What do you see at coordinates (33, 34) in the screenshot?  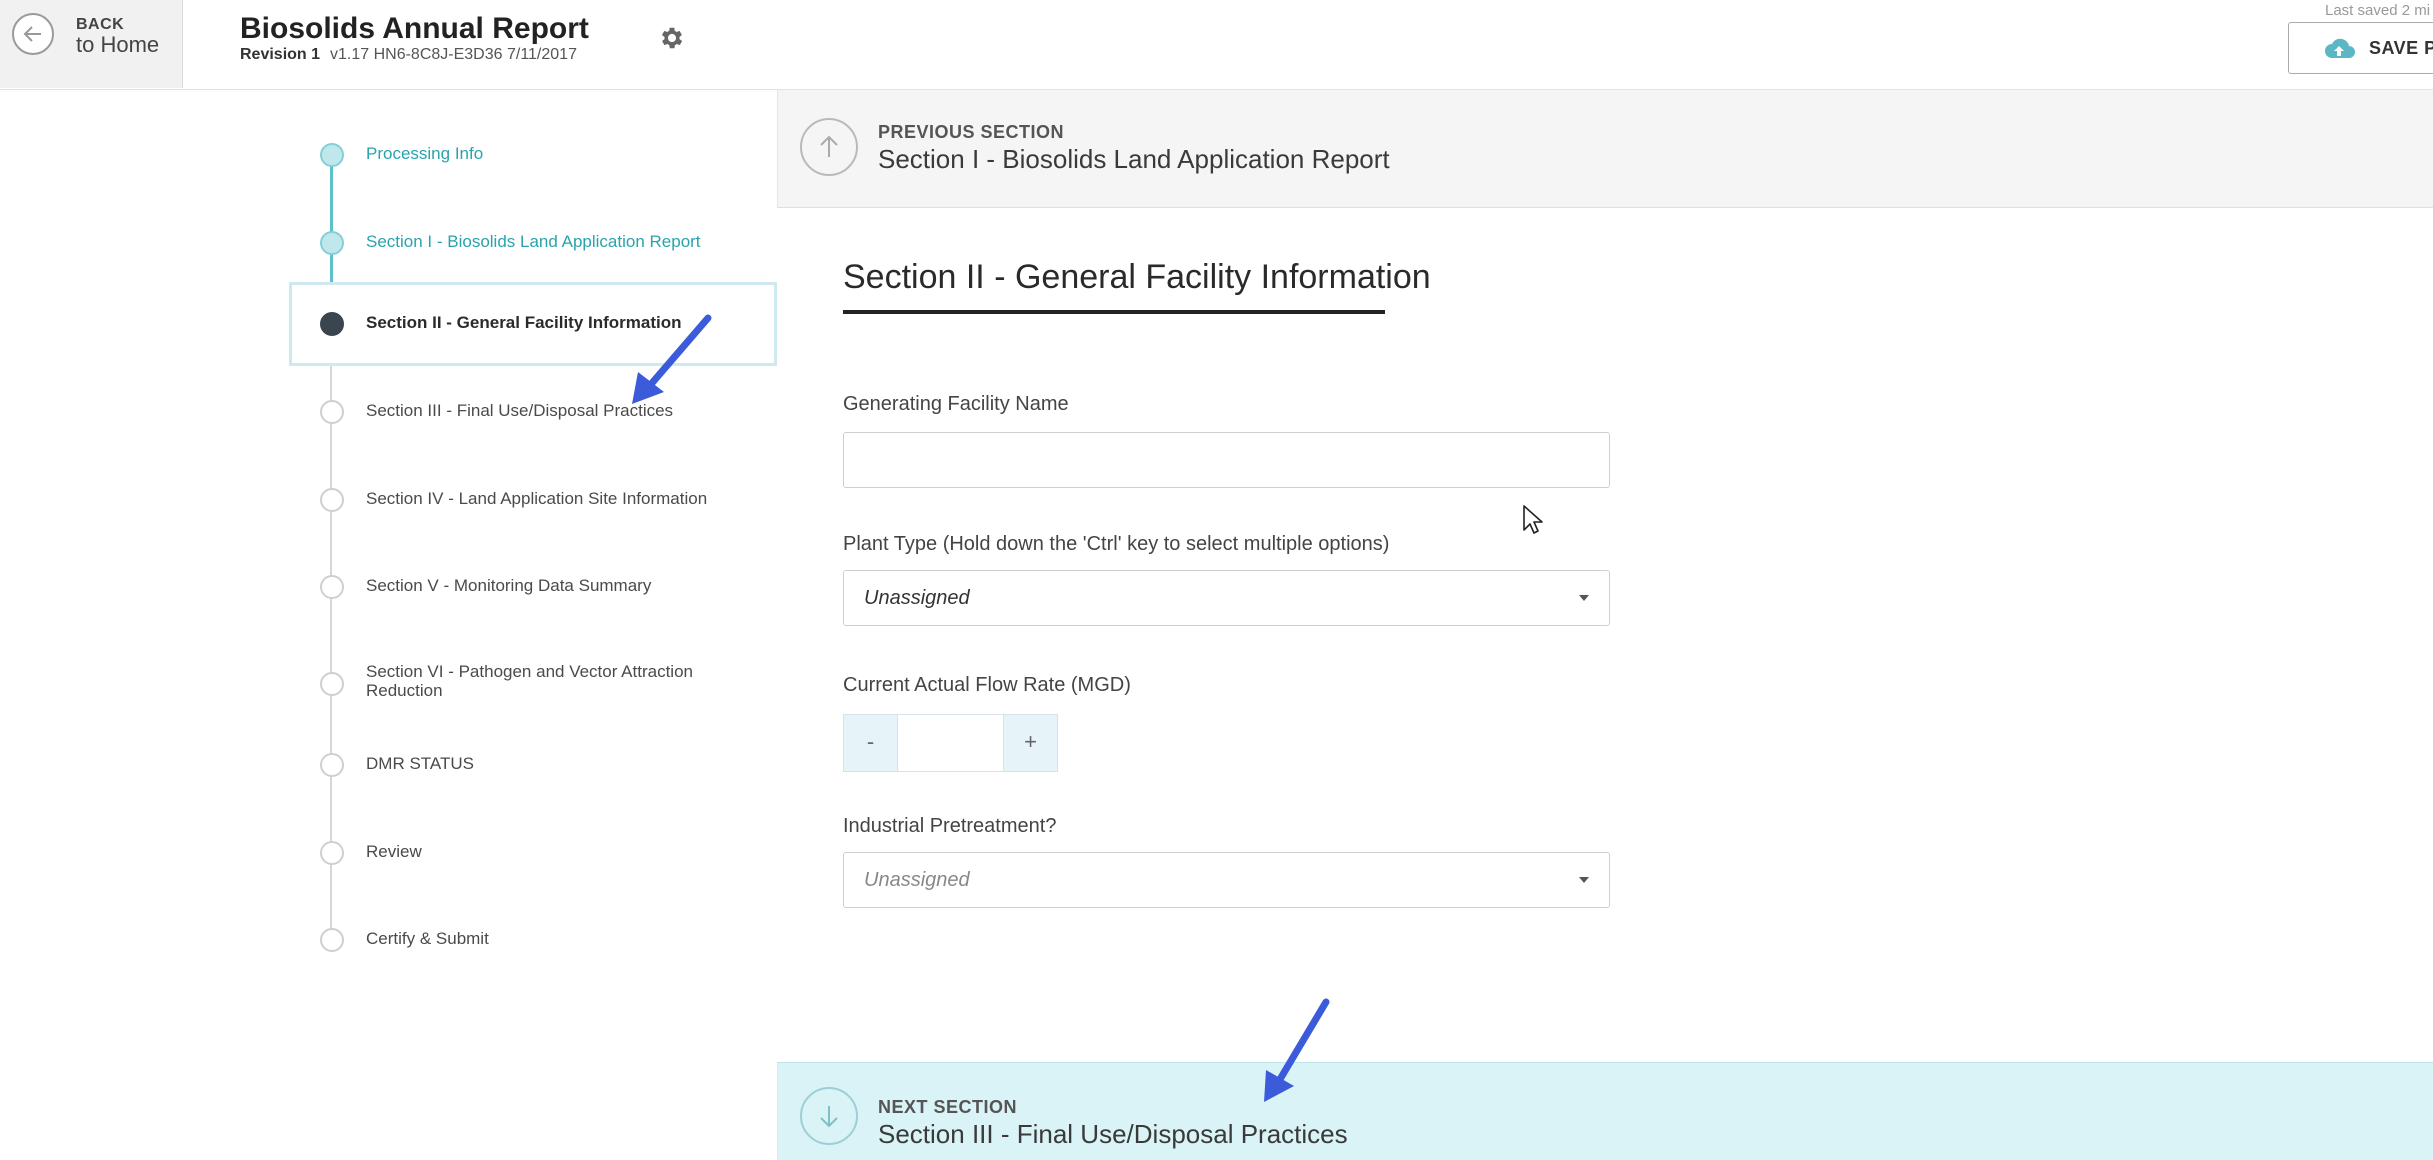 I see `back-arrow-icon` at bounding box center [33, 34].